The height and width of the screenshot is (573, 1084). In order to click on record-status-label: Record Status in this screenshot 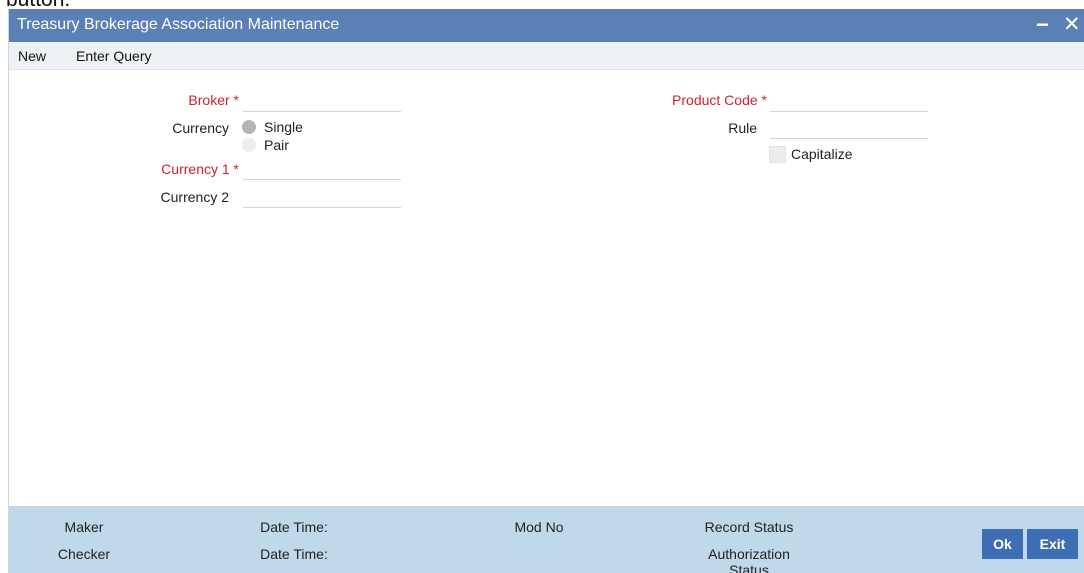, I will do `click(749, 527)`.